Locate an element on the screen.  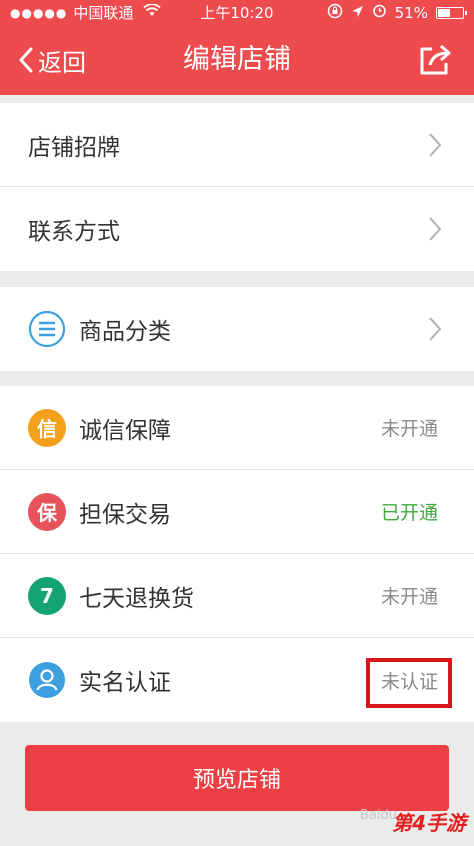
chevron-left-icon is located at coordinates (26, 60).